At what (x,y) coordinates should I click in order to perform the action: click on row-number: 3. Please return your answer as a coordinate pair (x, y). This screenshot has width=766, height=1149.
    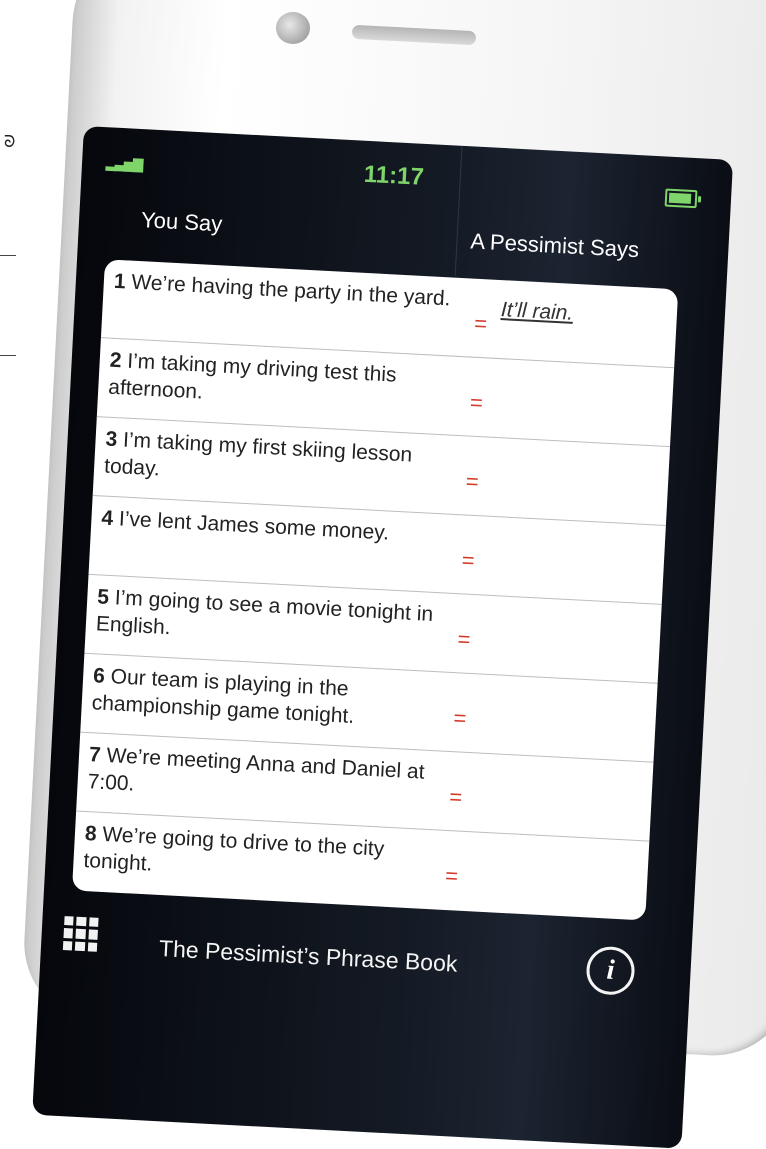
    Looking at the image, I should click on (111, 439).